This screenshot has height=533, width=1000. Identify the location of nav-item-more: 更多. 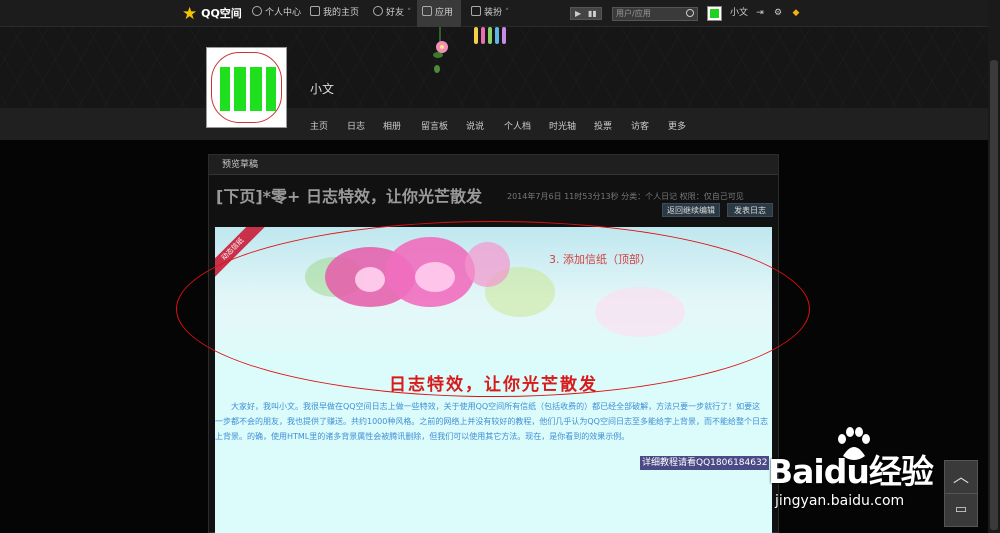
(677, 125).